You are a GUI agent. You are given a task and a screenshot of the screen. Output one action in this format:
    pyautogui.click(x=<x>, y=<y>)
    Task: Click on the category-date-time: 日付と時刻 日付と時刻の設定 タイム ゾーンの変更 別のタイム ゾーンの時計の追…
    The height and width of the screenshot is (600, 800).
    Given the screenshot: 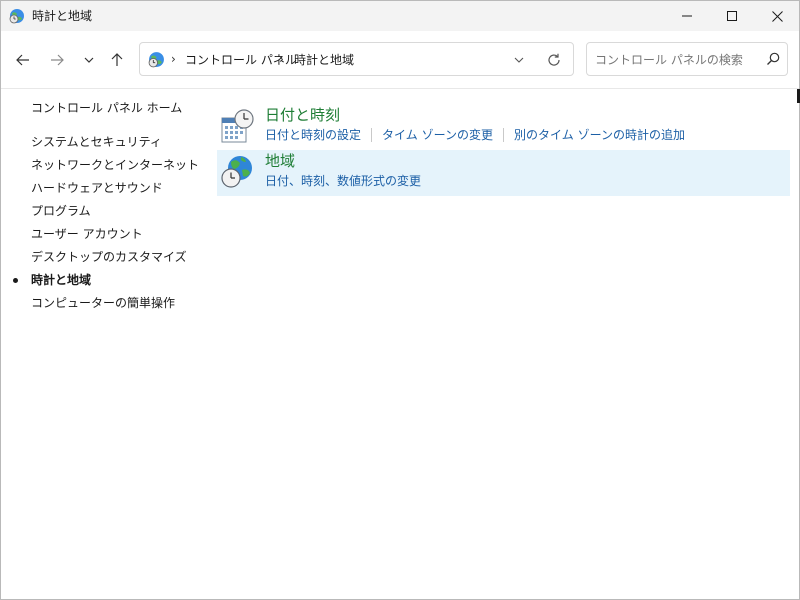 What is the action you would take?
    pyautogui.click(x=503, y=127)
    